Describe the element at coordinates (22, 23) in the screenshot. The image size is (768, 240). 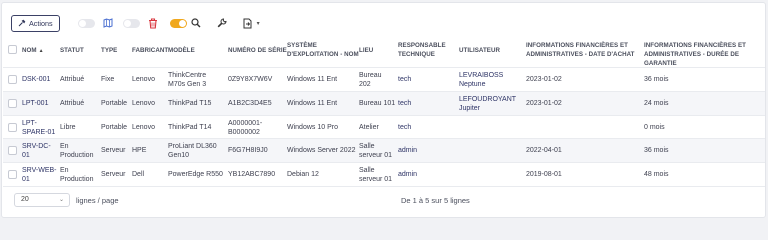
I see `actions-icon` at that location.